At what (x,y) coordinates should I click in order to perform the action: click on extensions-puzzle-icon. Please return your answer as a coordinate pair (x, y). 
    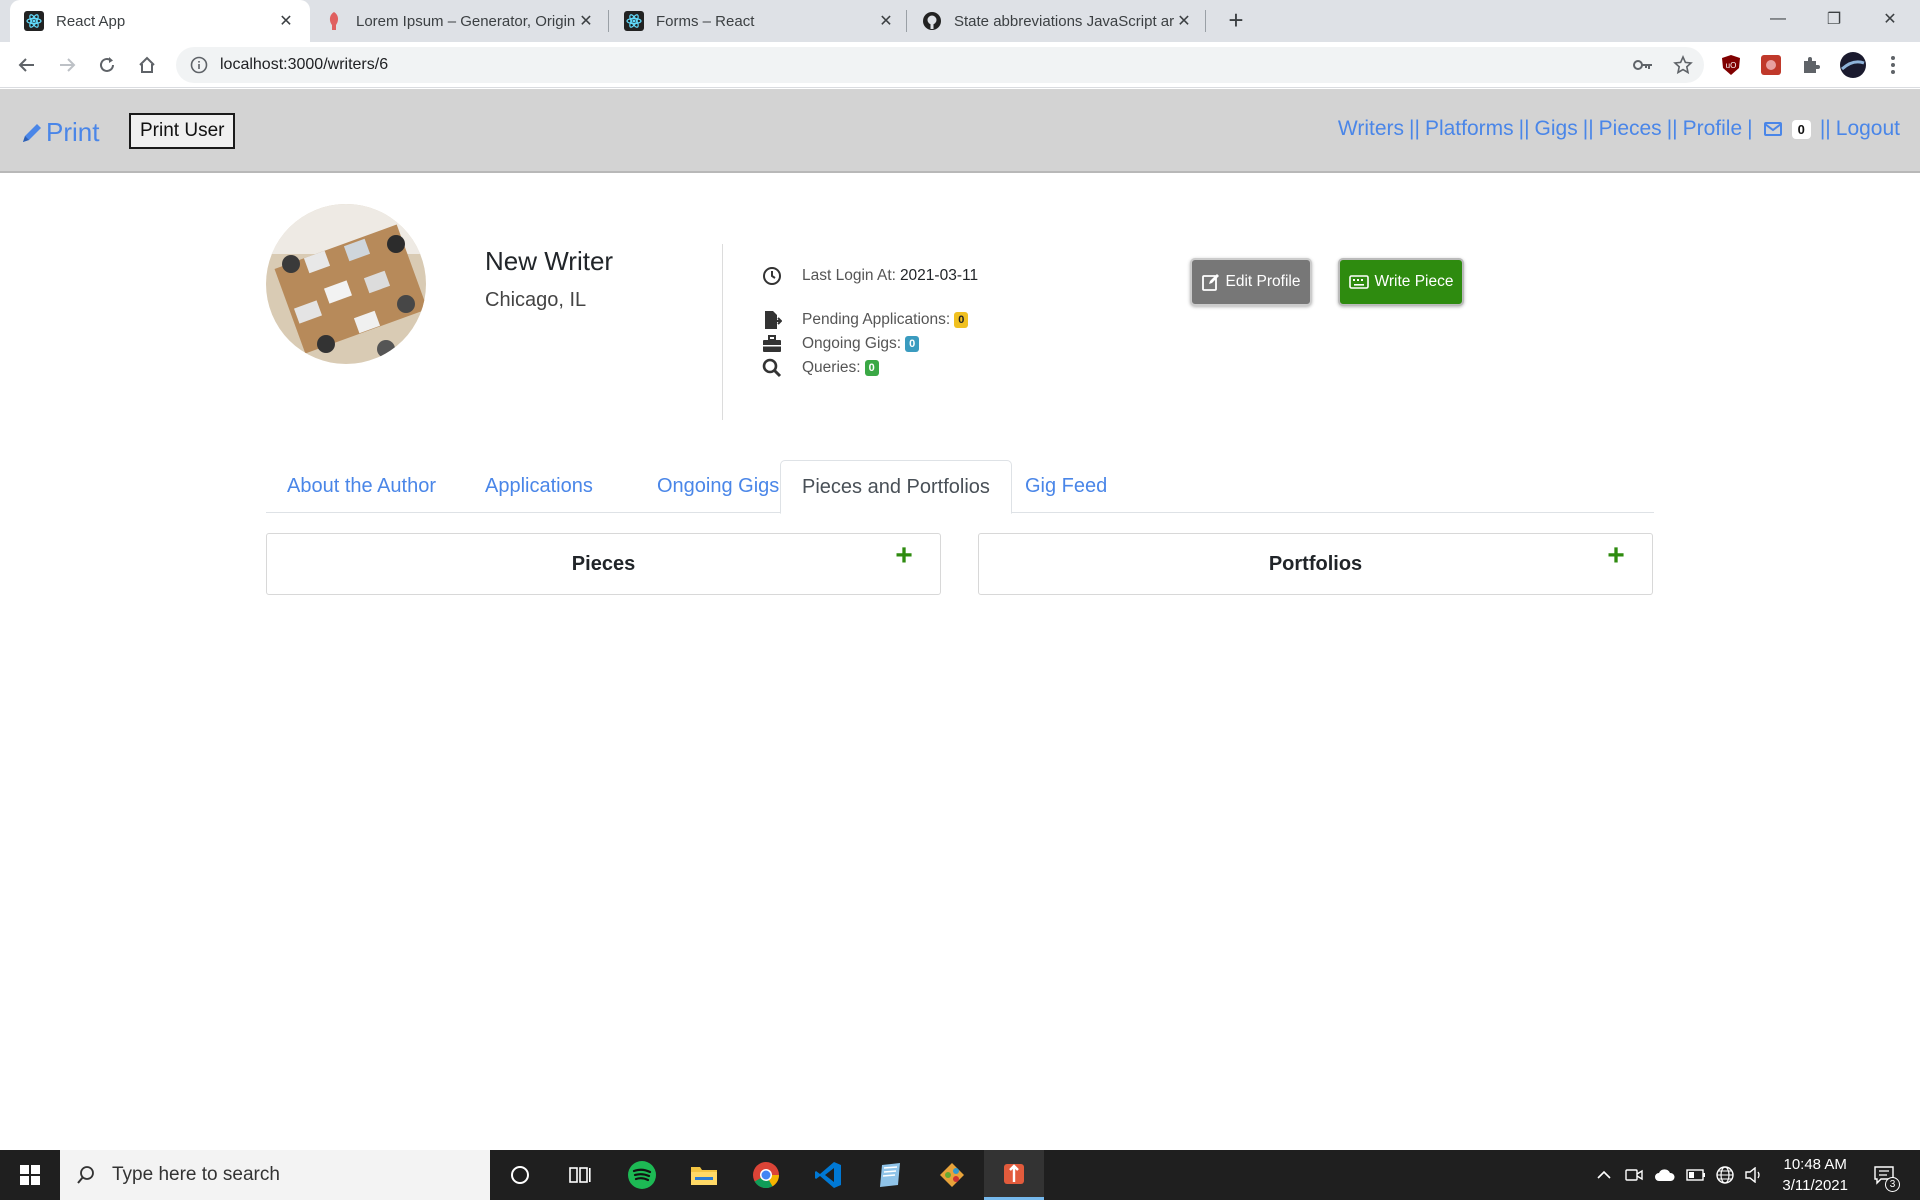
    Looking at the image, I should click on (1811, 65).